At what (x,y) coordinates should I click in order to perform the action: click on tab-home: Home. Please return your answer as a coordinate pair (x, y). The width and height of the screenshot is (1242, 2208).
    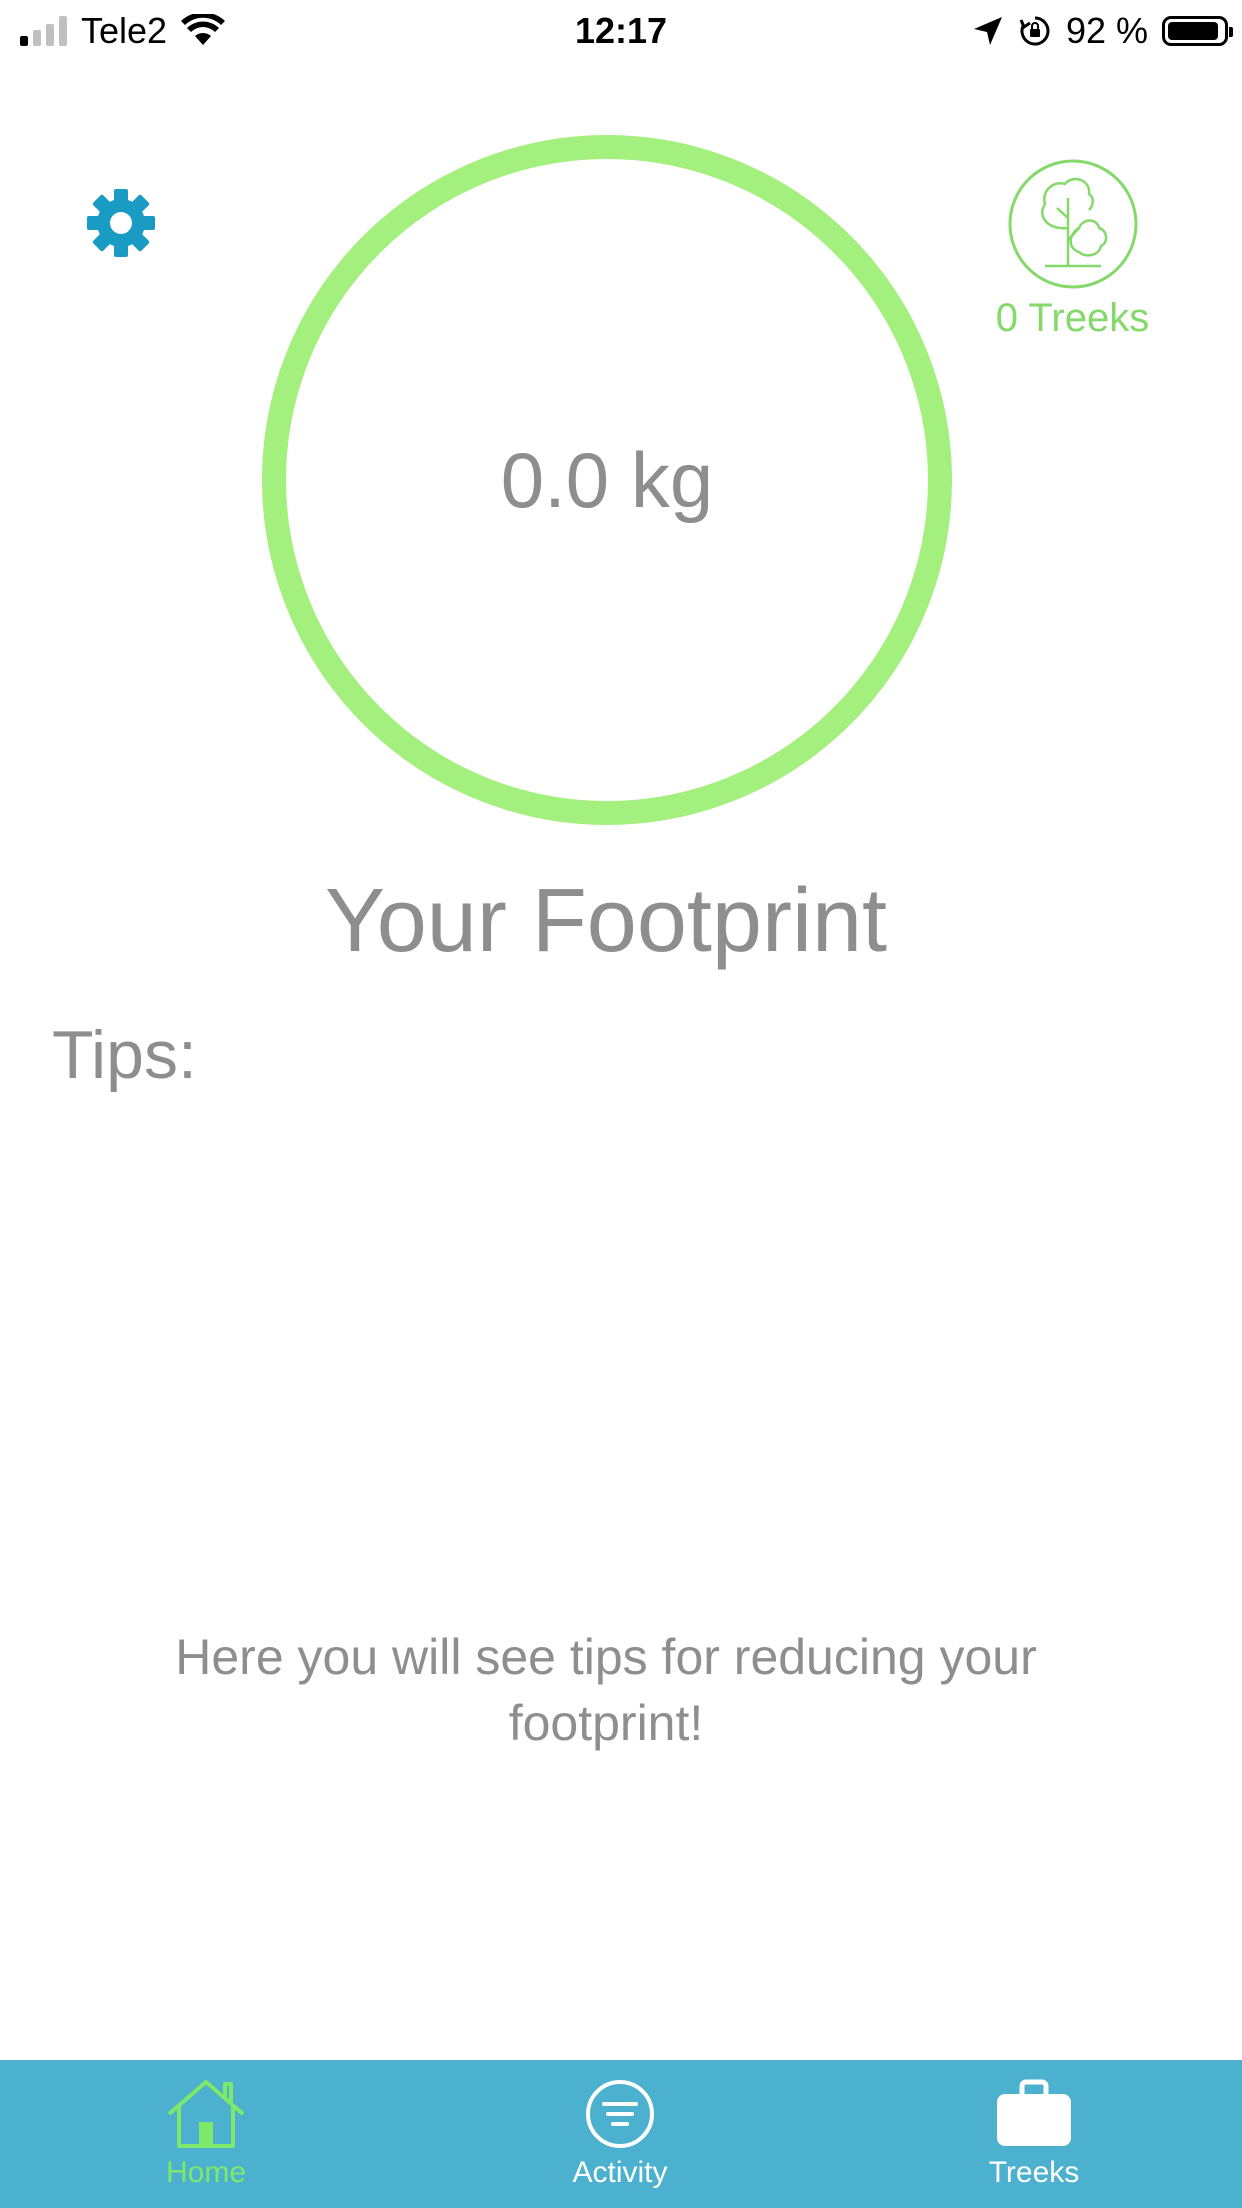
    Looking at the image, I should click on (206, 2134).